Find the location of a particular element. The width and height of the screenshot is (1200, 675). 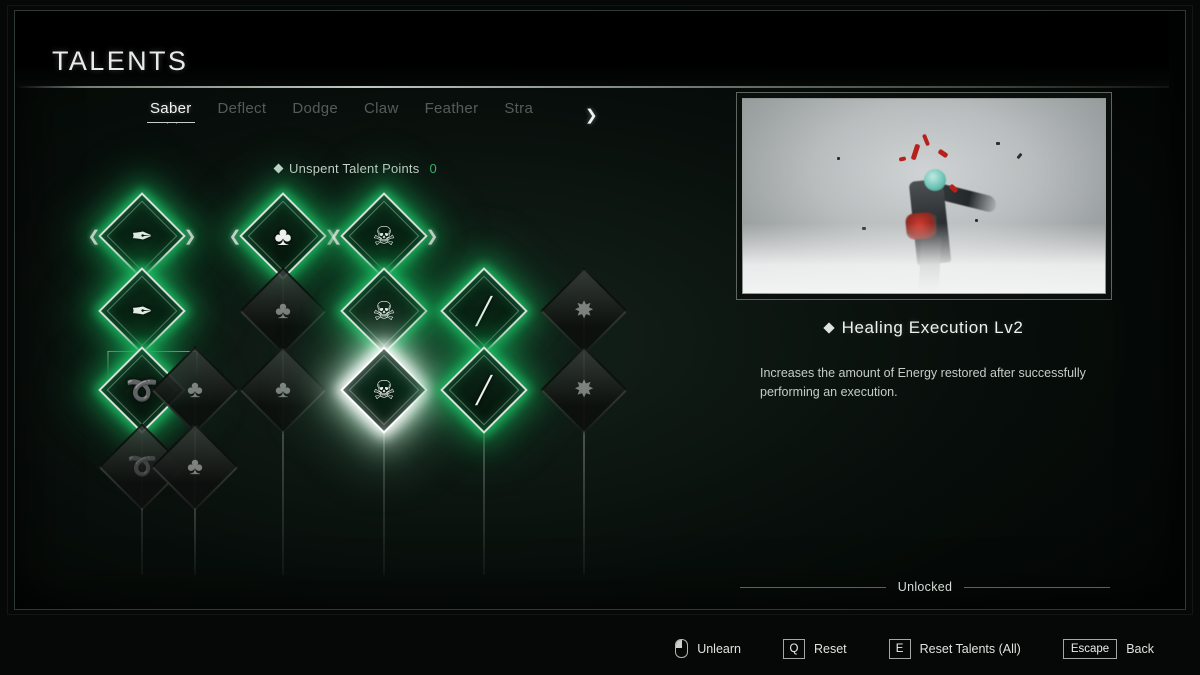

action-label: Unlearn is located at coordinates (719, 648).